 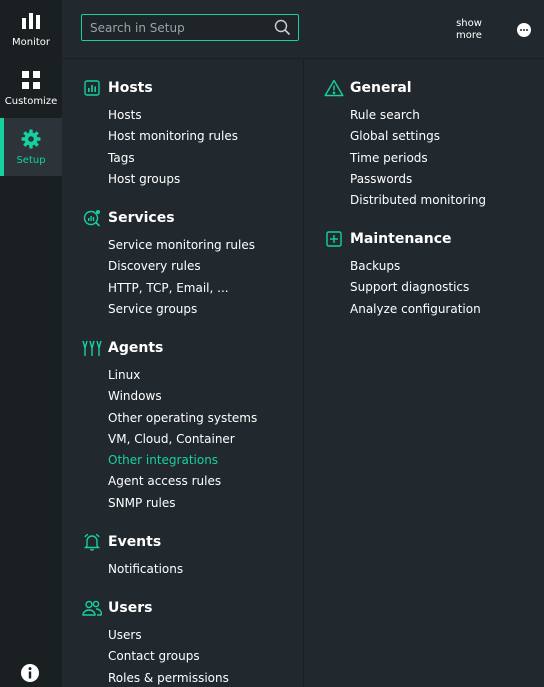 I want to click on menu-item-other-integrations: Other integrations, so click(x=182, y=460).